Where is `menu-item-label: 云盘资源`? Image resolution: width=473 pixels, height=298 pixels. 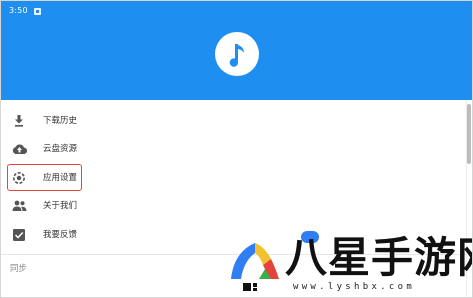 menu-item-label: 云盘资源 is located at coordinates (60, 149).